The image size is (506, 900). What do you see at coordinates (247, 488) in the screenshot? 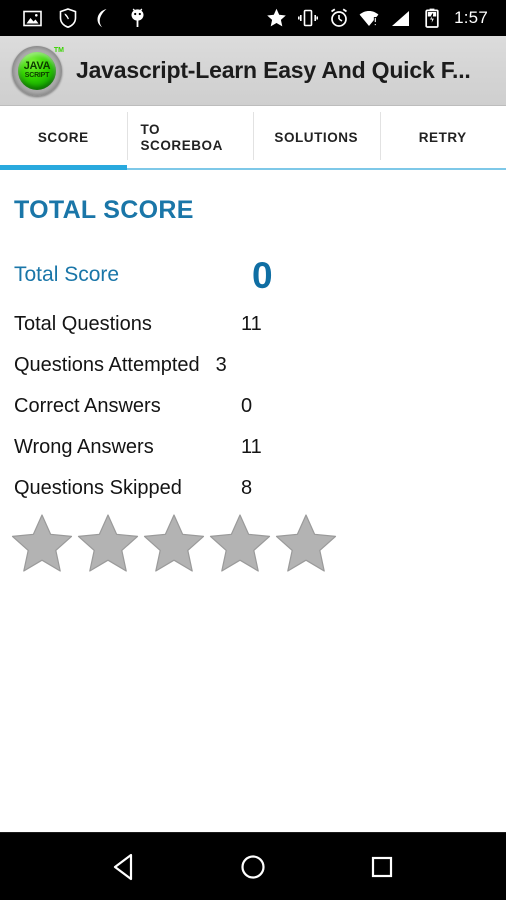
I see `stat-value-questions-skipped: 8` at bounding box center [247, 488].